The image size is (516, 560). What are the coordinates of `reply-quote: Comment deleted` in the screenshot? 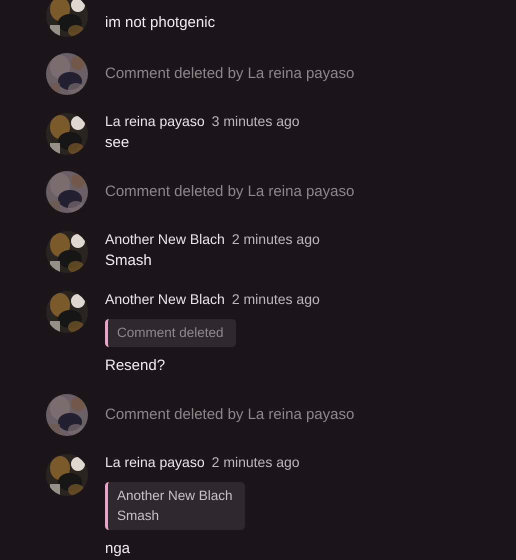 It's located at (170, 333).